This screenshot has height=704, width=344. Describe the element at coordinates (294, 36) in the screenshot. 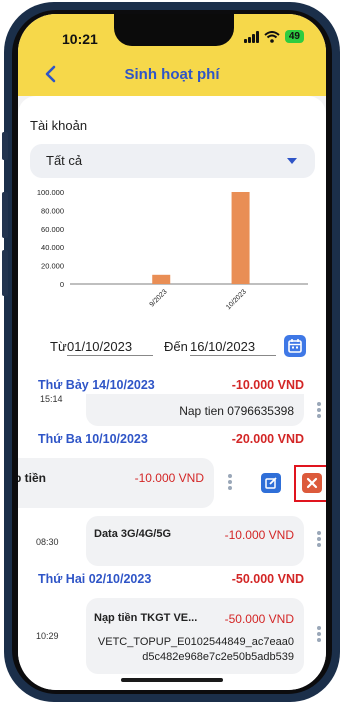

I see `battery-icon: 49` at that location.